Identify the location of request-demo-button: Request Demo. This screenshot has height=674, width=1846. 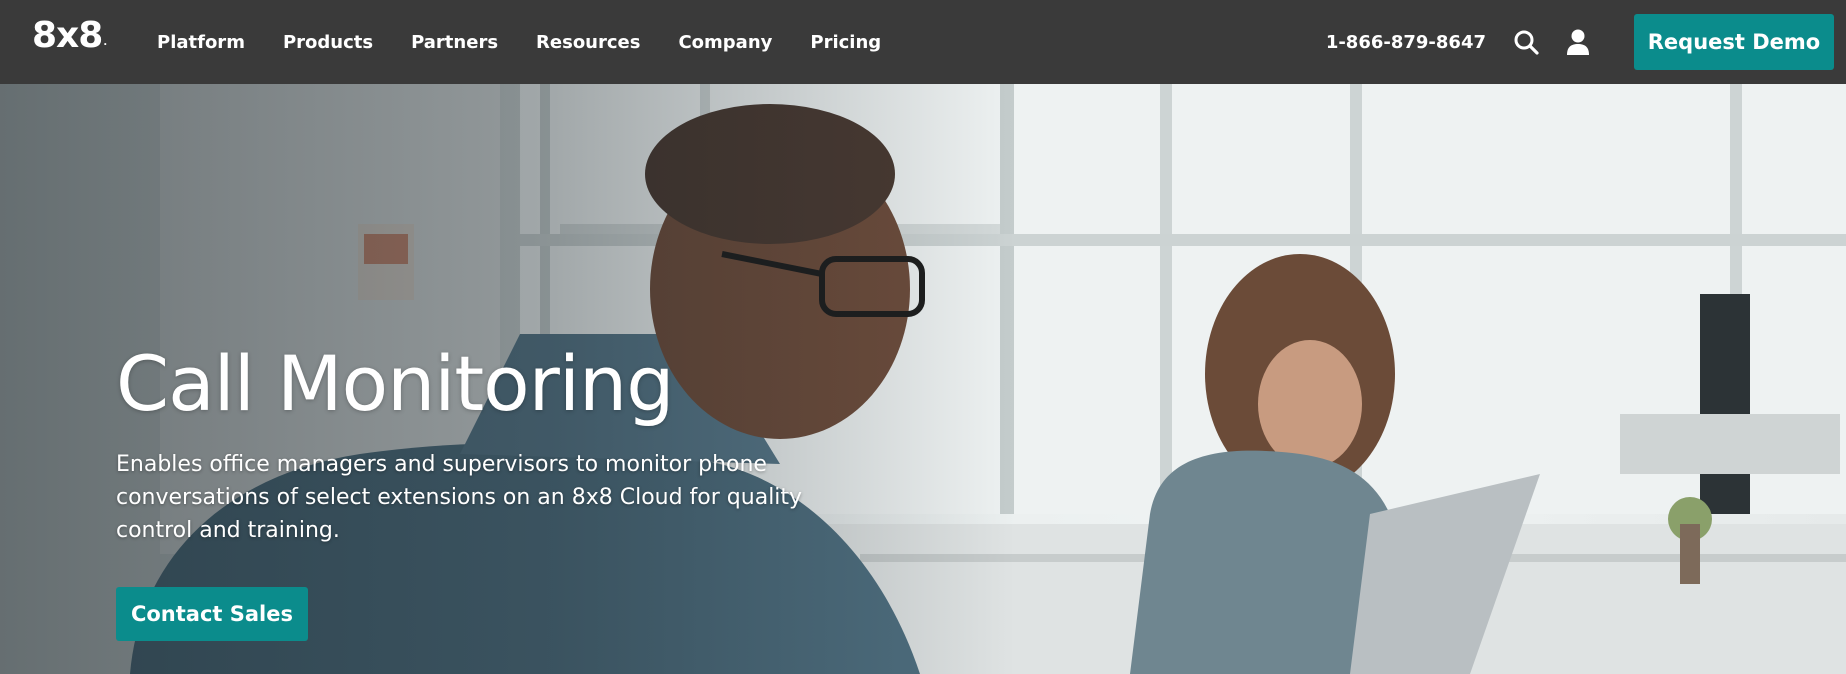
(1734, 42).